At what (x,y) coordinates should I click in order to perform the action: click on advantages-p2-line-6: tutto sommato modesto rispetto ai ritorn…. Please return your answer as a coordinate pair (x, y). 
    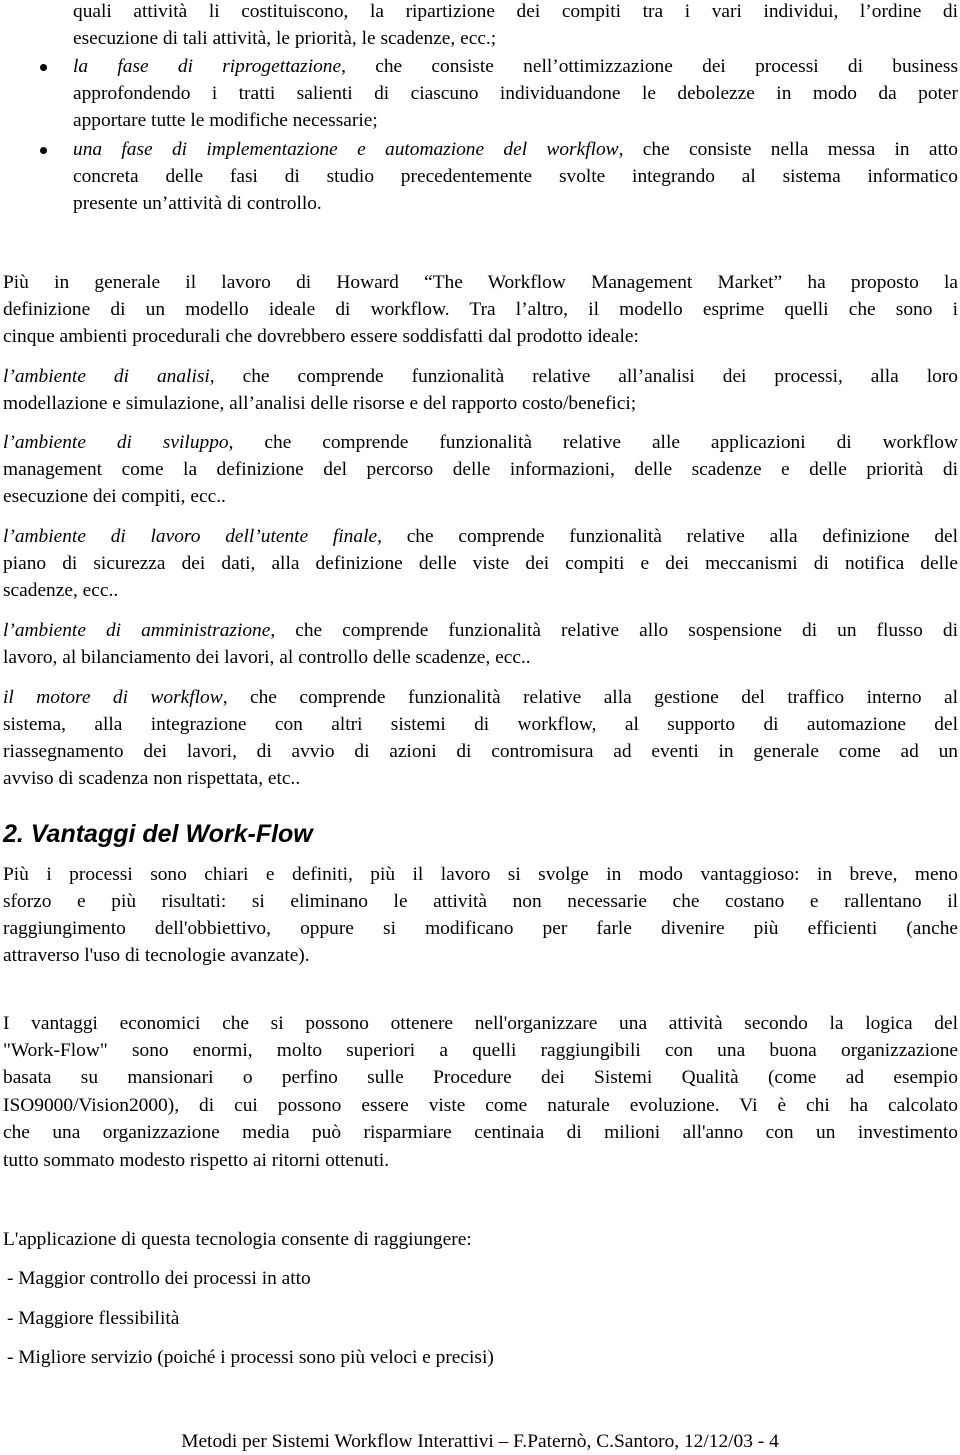
    Looking at the image, I should click on (196, 1160).